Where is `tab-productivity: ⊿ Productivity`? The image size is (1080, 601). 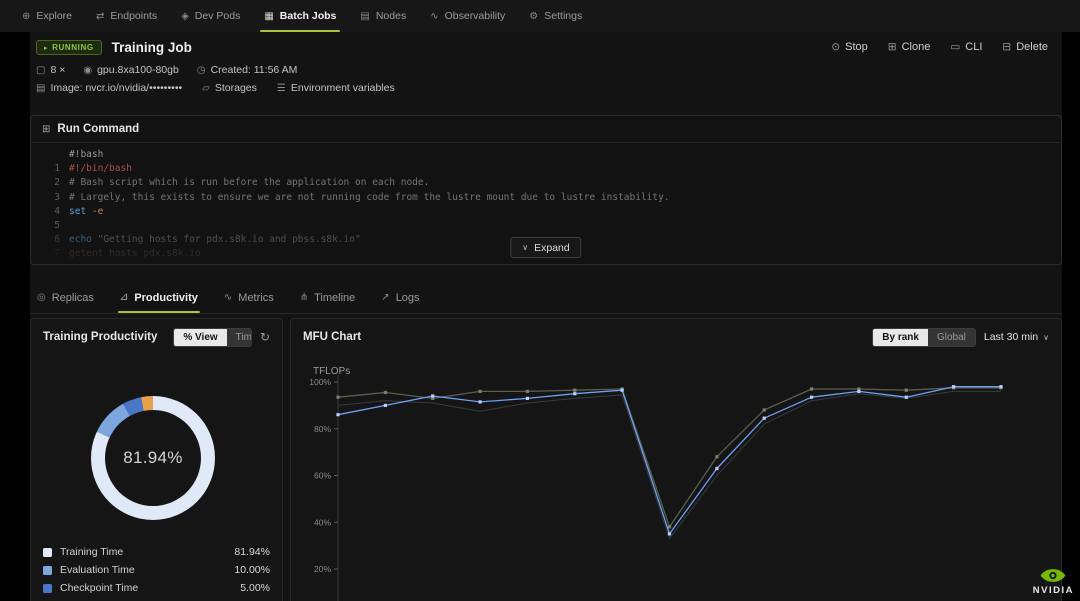
tab-productivity: ⊿ Productivity is located at coordinates (158, 297).